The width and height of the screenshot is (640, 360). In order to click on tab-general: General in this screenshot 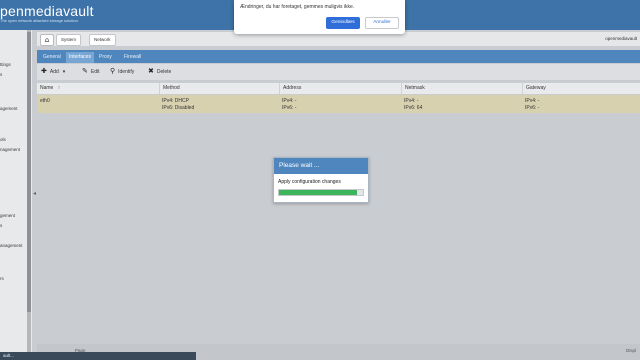, I will do `click(52, 57)`.